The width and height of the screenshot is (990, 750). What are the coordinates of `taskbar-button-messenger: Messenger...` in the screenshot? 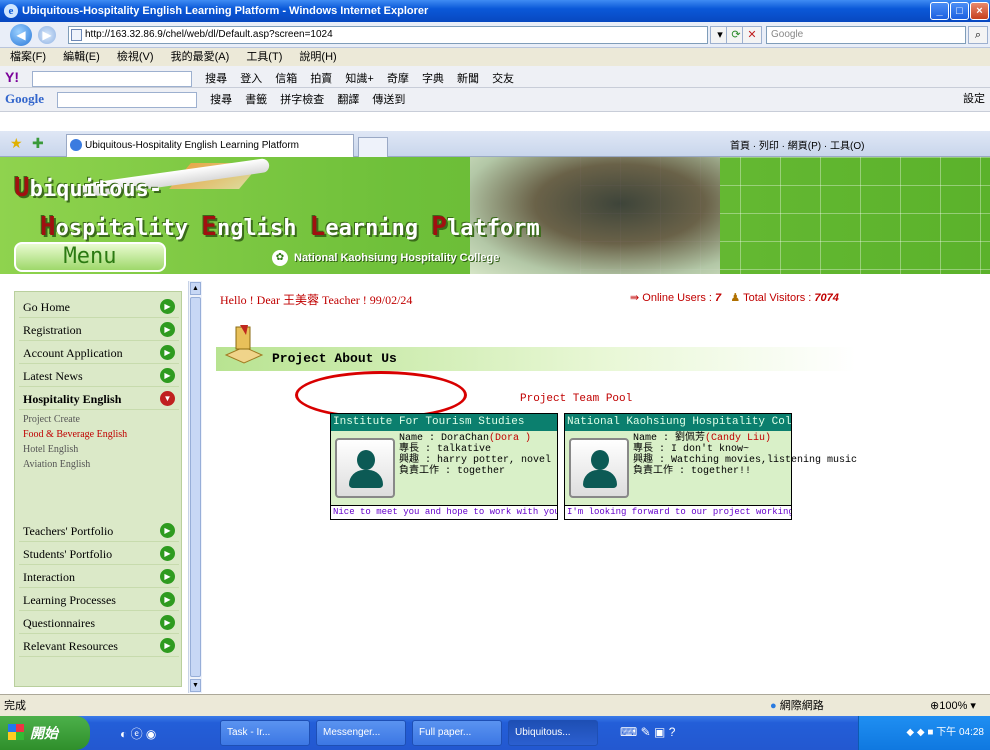 It's located at (361, 733).